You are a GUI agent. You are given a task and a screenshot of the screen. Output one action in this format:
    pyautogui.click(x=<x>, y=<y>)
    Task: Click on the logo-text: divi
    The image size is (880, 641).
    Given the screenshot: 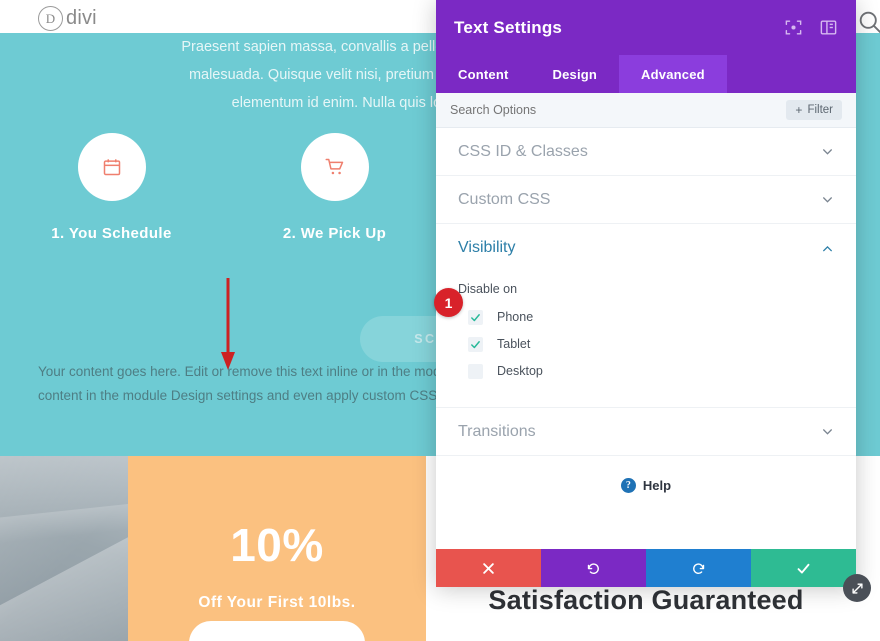 What is the action you would take?
    pyautogui.click(x=81, y=18)
    